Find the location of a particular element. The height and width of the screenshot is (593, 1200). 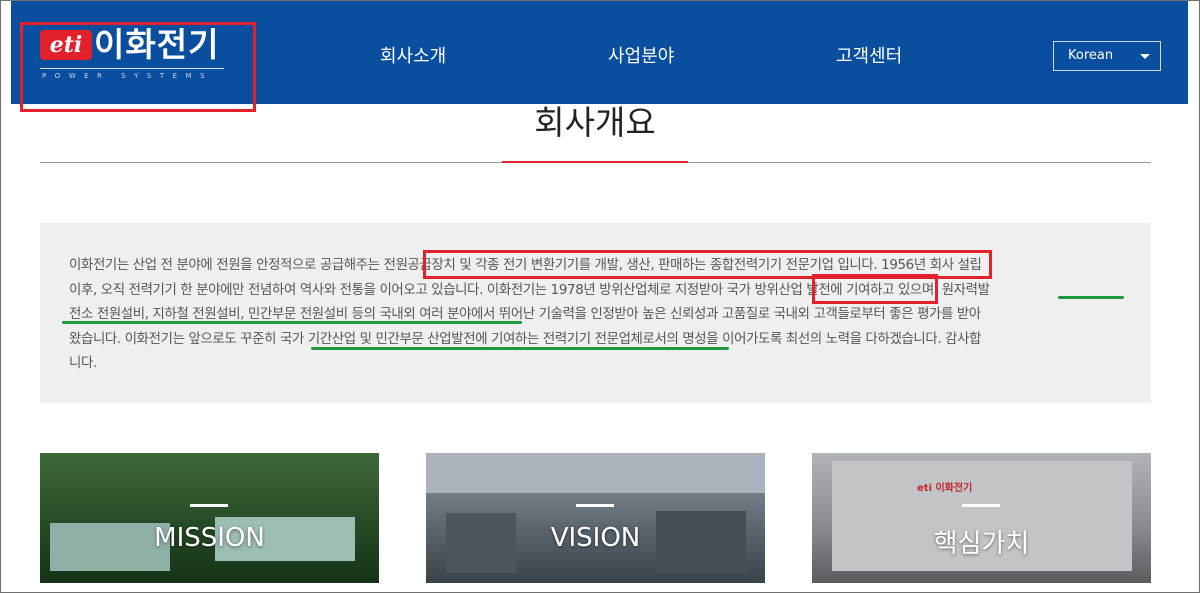

building-sign: eti 이화전기 is located at coordinates (945, 488).